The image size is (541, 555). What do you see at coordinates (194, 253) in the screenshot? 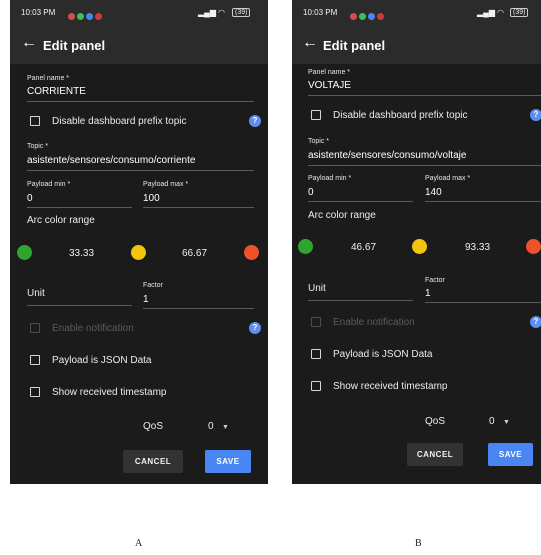
I see `arc-high-value: 66.67` at bounding box center [194, 253].